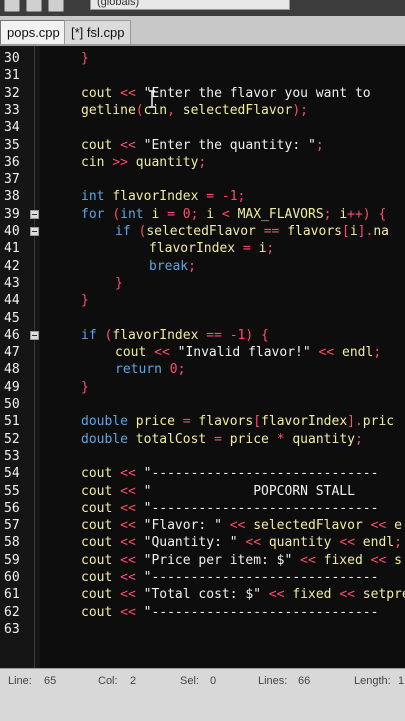 This screenshot has height=721, width=405. What do you see at coordinates (12, 266) in the screenshot?
I see `line-number: 42` at bounding box center [12, 266].